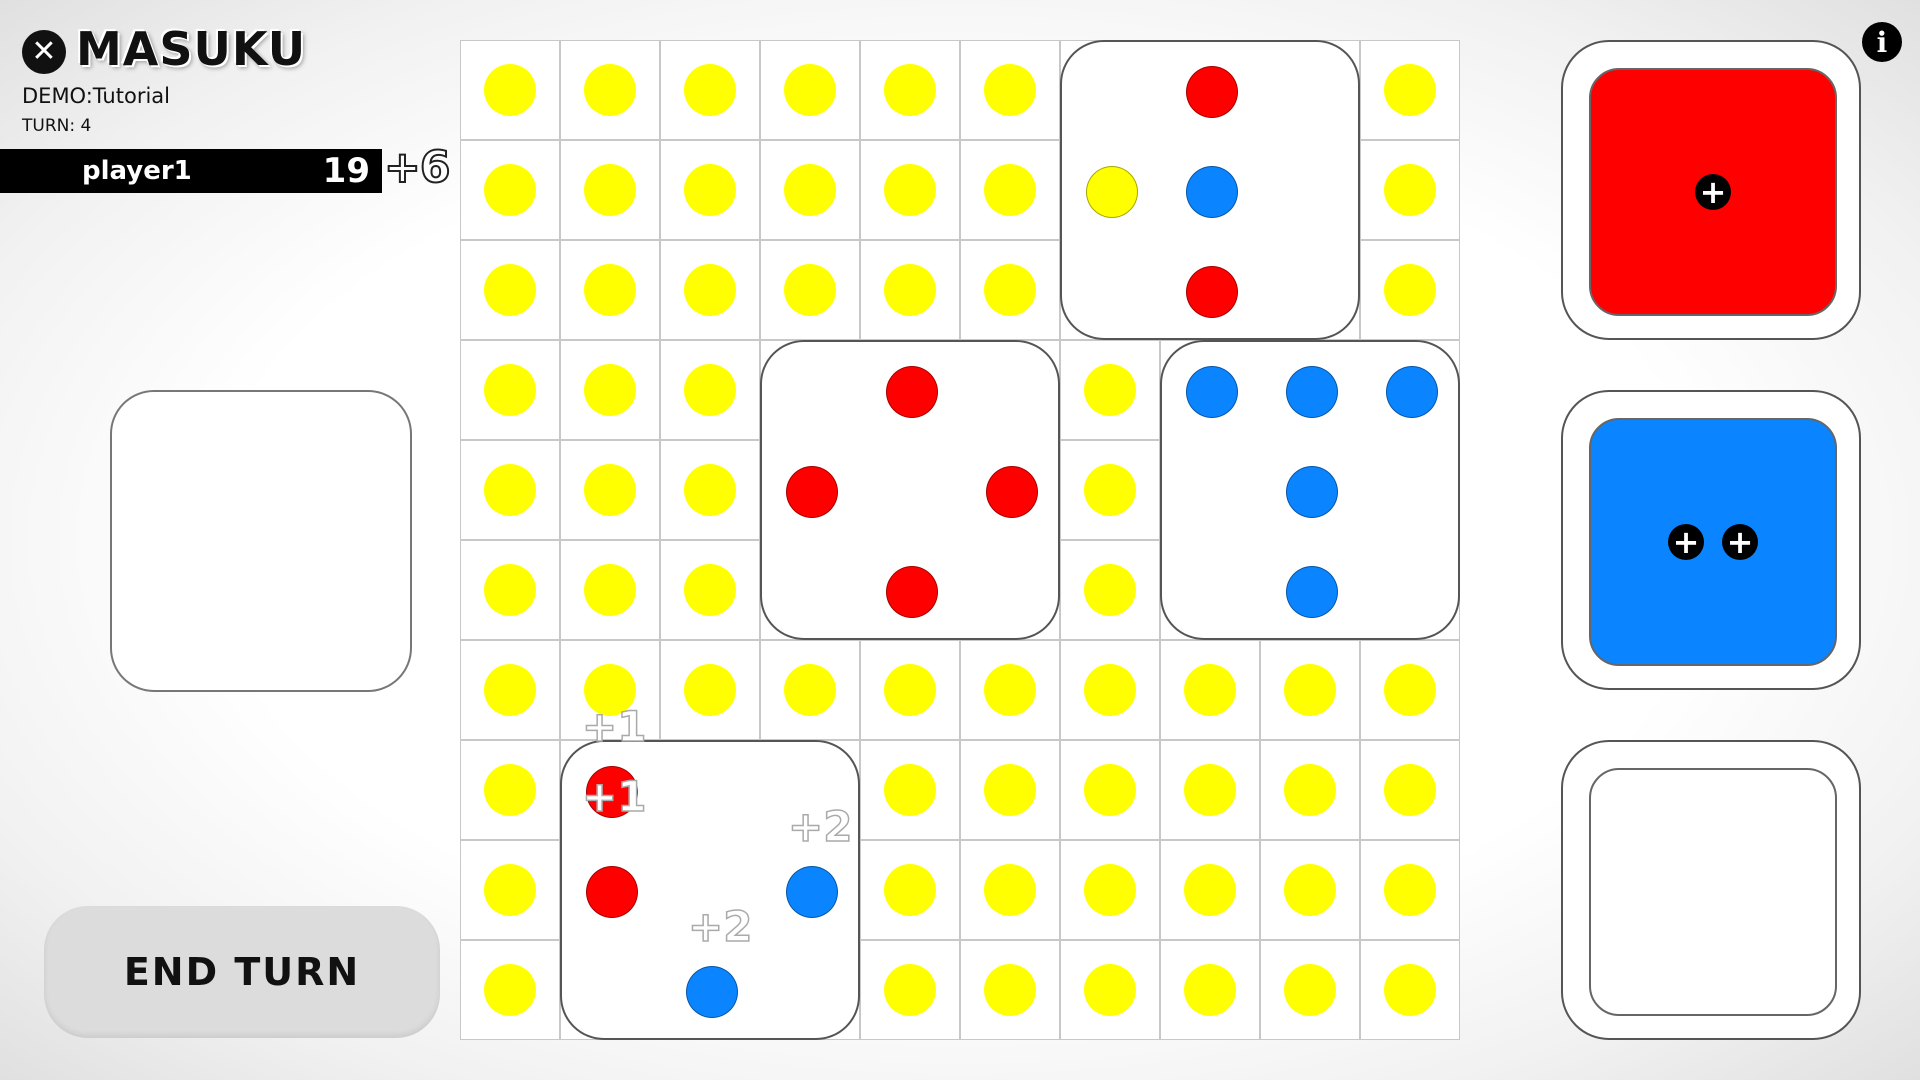 This screenshot has width=1920, height=1080. I want to click on end-turn-button: END TURN, so click(242, 972).